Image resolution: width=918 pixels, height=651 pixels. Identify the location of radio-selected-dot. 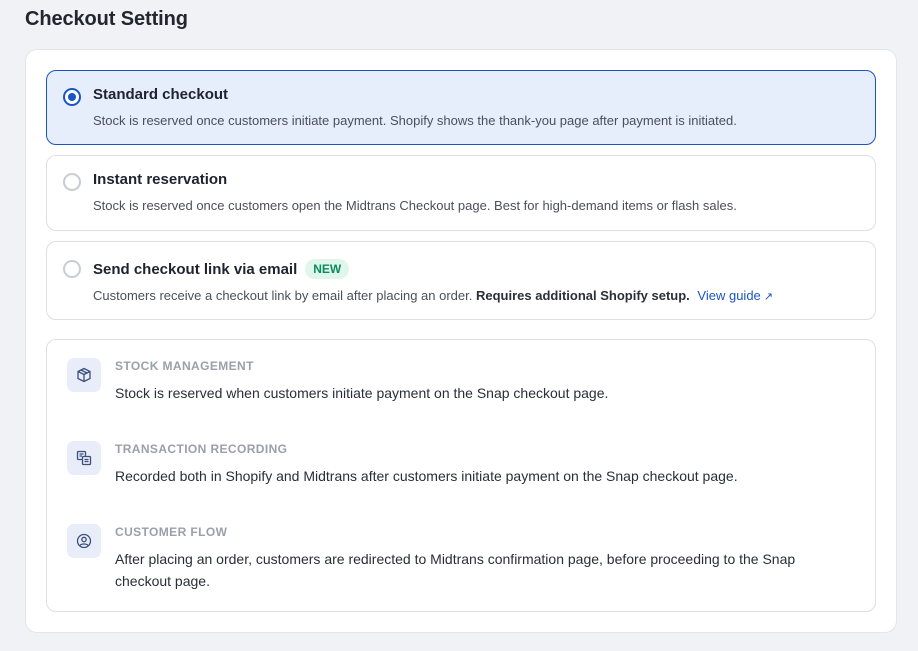
(72, 97).